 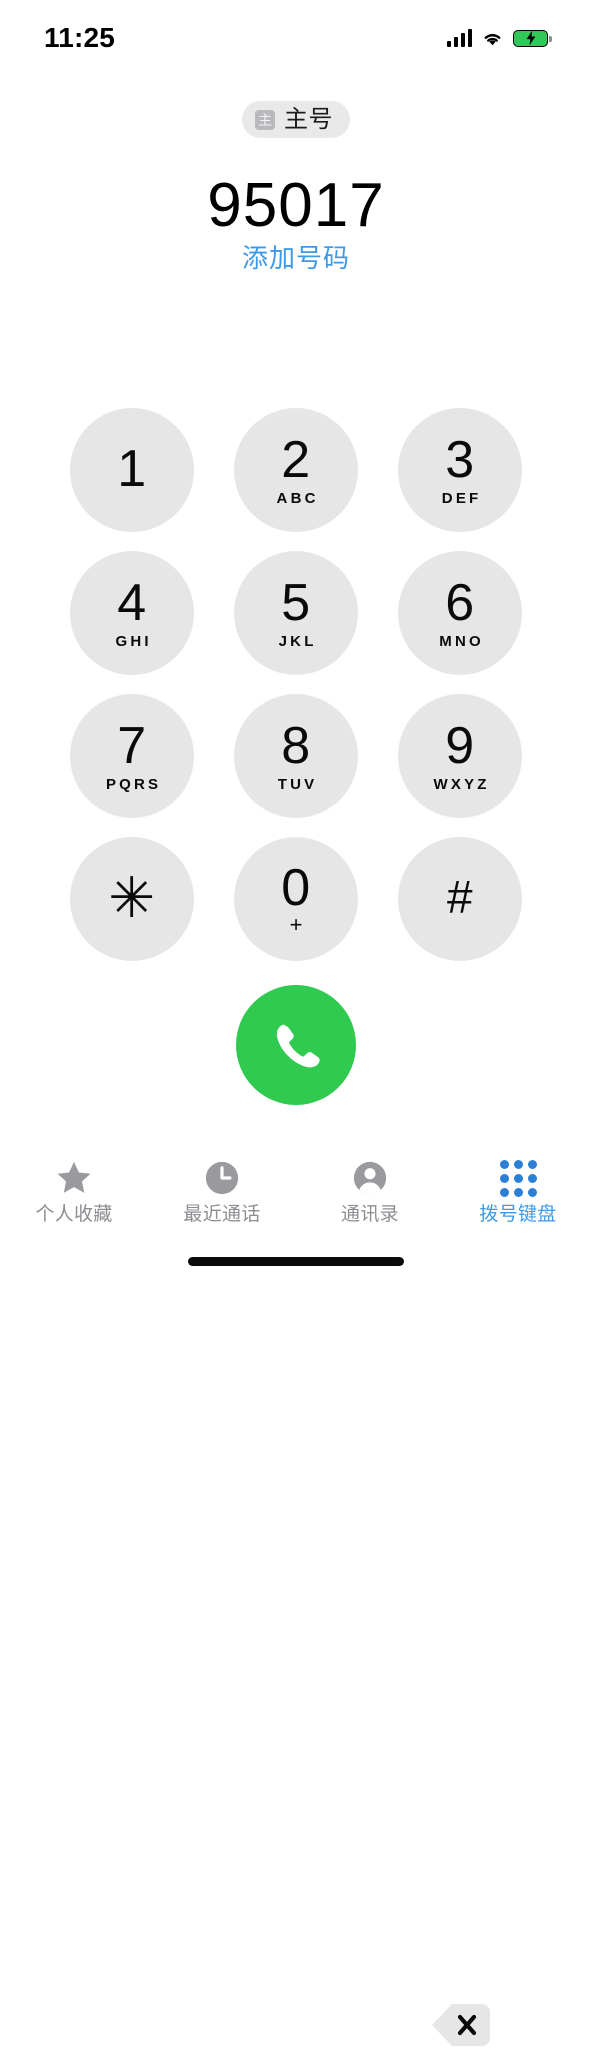 I want to click on tab-label: 拨号键盘, so click(x=518, y=1214).